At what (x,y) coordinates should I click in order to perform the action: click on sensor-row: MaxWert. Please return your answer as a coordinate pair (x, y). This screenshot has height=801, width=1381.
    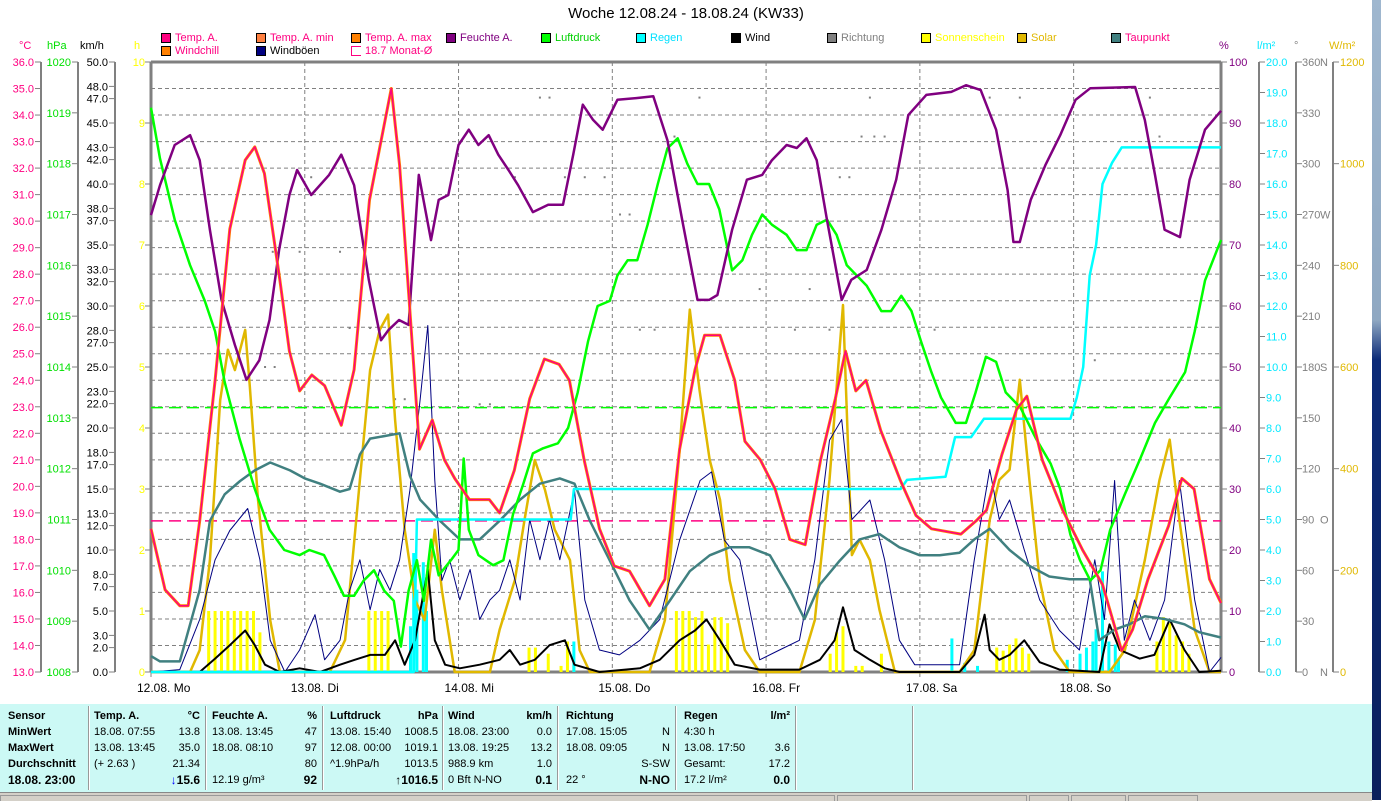
    Looking at the image, I should click on (47, 748).